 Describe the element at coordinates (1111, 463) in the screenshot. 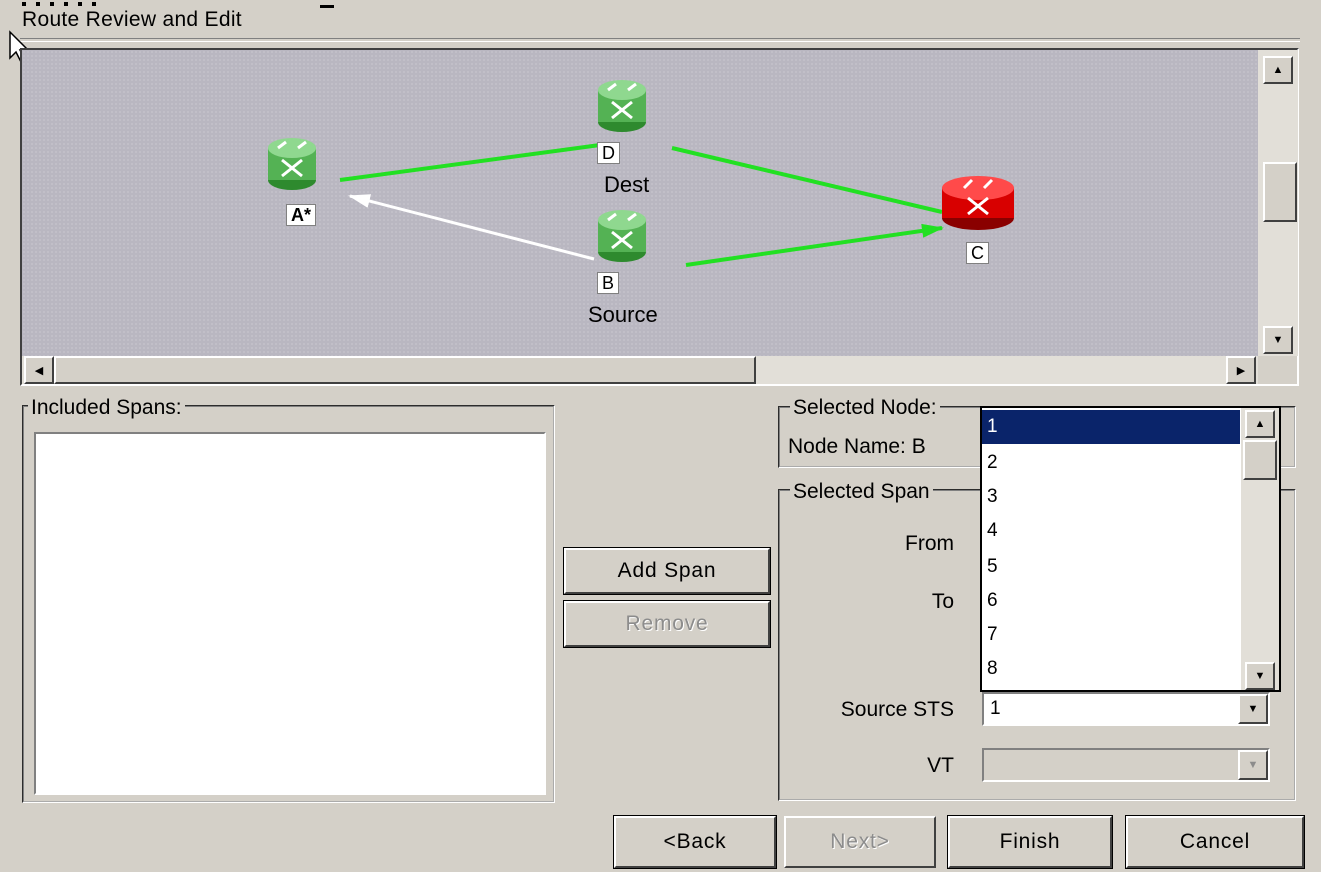

I see `dropdown-option: 2` at that location.